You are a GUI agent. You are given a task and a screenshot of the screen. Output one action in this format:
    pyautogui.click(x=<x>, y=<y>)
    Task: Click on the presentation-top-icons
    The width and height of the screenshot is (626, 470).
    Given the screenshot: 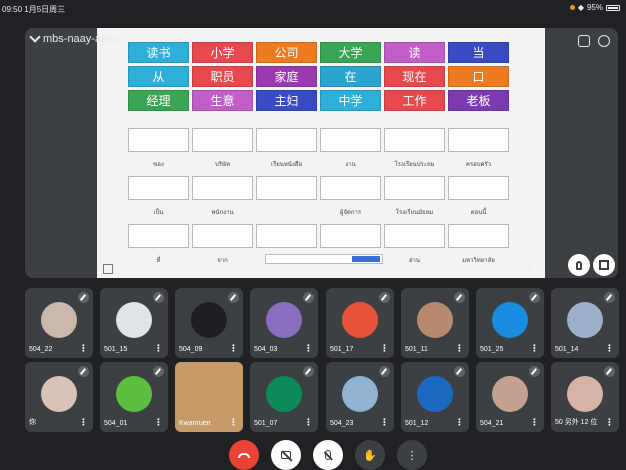 What is the action you would take?
    pyautogui.click(x=594, y=41)
    